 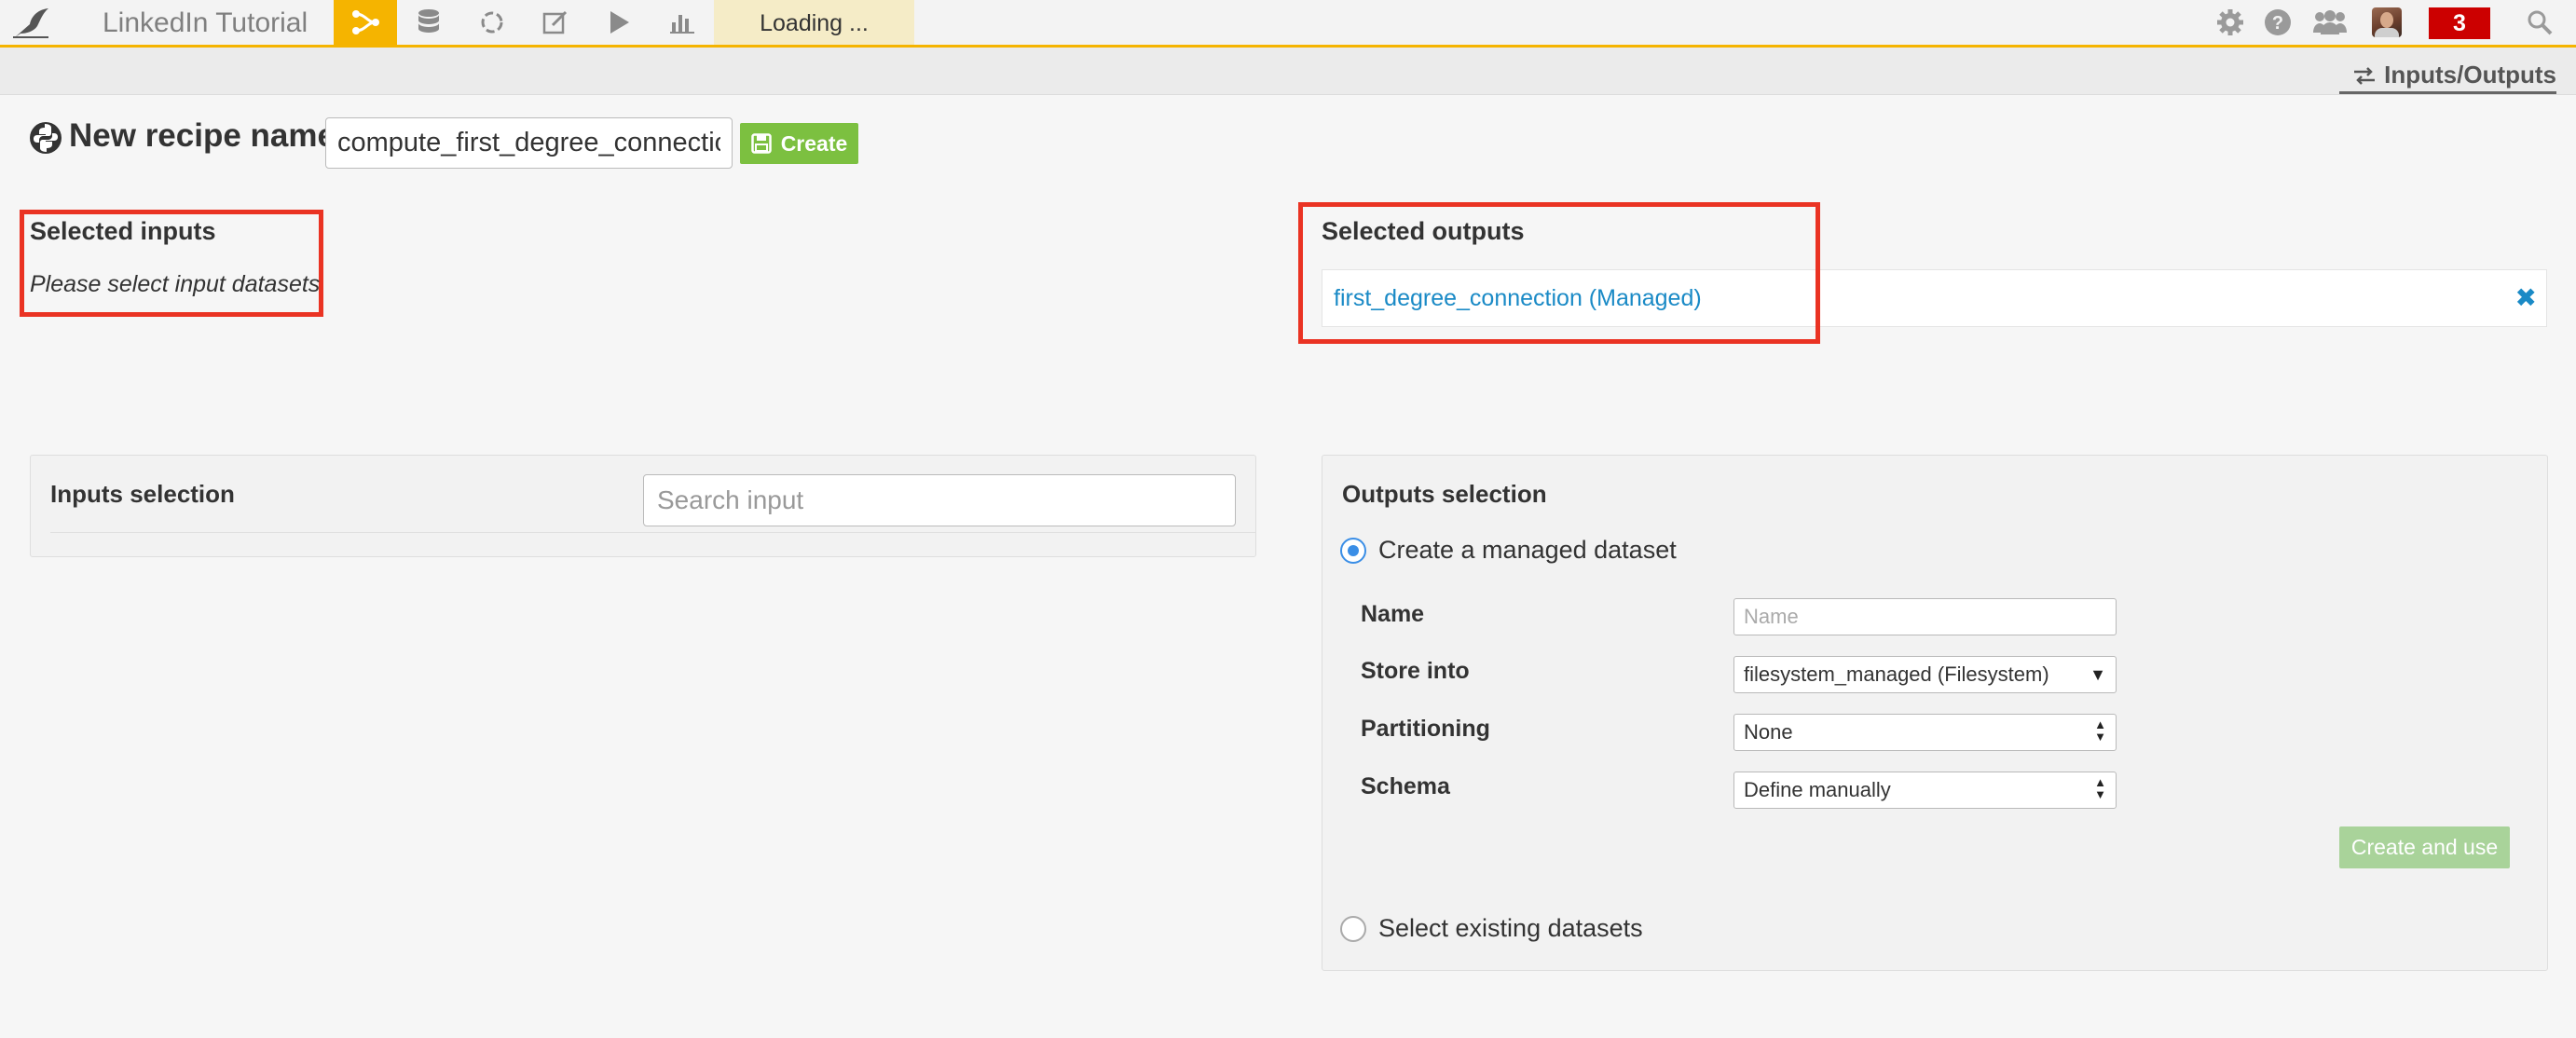 What do you see at coordinates (31, 22) in the screenshot?
I see `dataiku-bird-logo-icon` at bounding box center [31, 22].